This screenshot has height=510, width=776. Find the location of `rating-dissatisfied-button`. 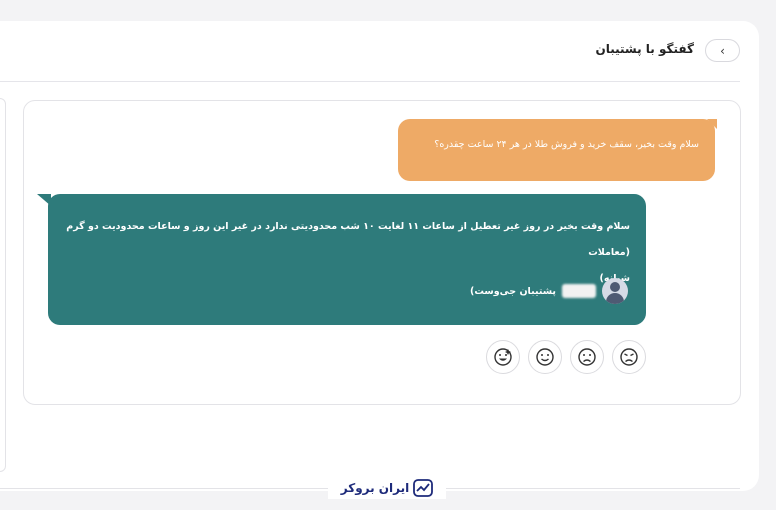

rating-dissatisfied-button is located at coordinates (587, 357).